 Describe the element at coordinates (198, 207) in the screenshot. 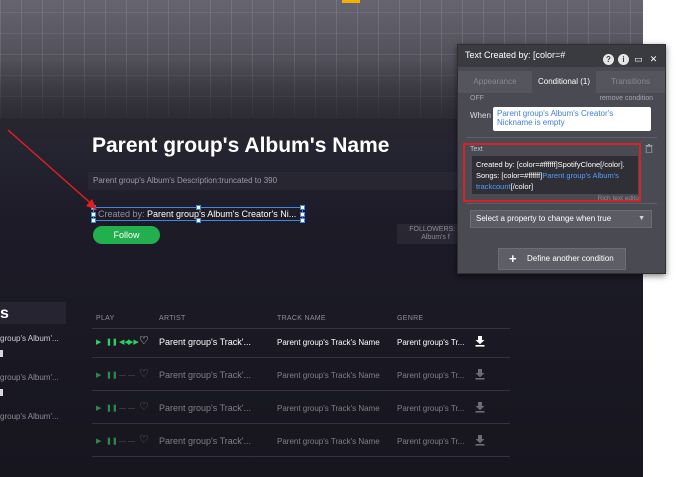

I see `resize-handle-tm` at that location.